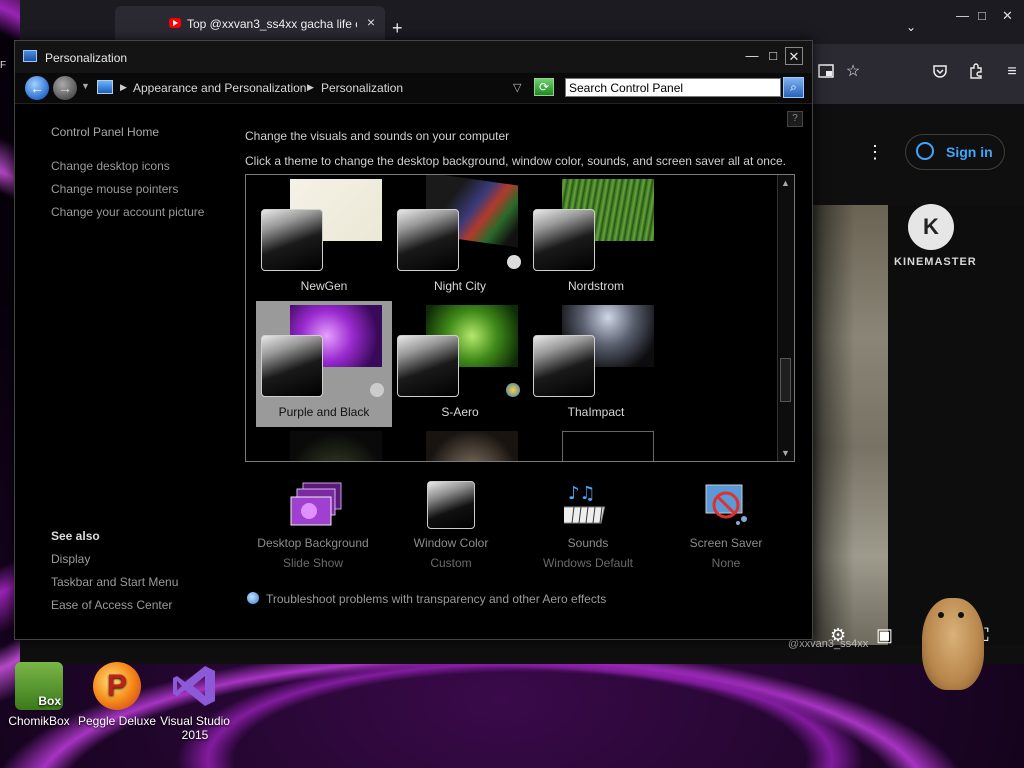 The height and width of the screenshot is (768, 1024). I want to click on window-maximize-button: □, so click(773, 56).